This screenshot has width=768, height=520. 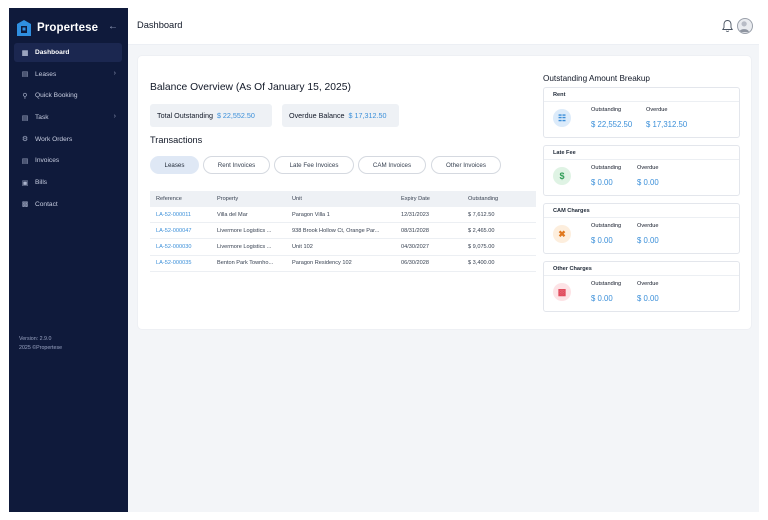 I want to click on breakup-card-title: Rent, so click(x=641, y=95).